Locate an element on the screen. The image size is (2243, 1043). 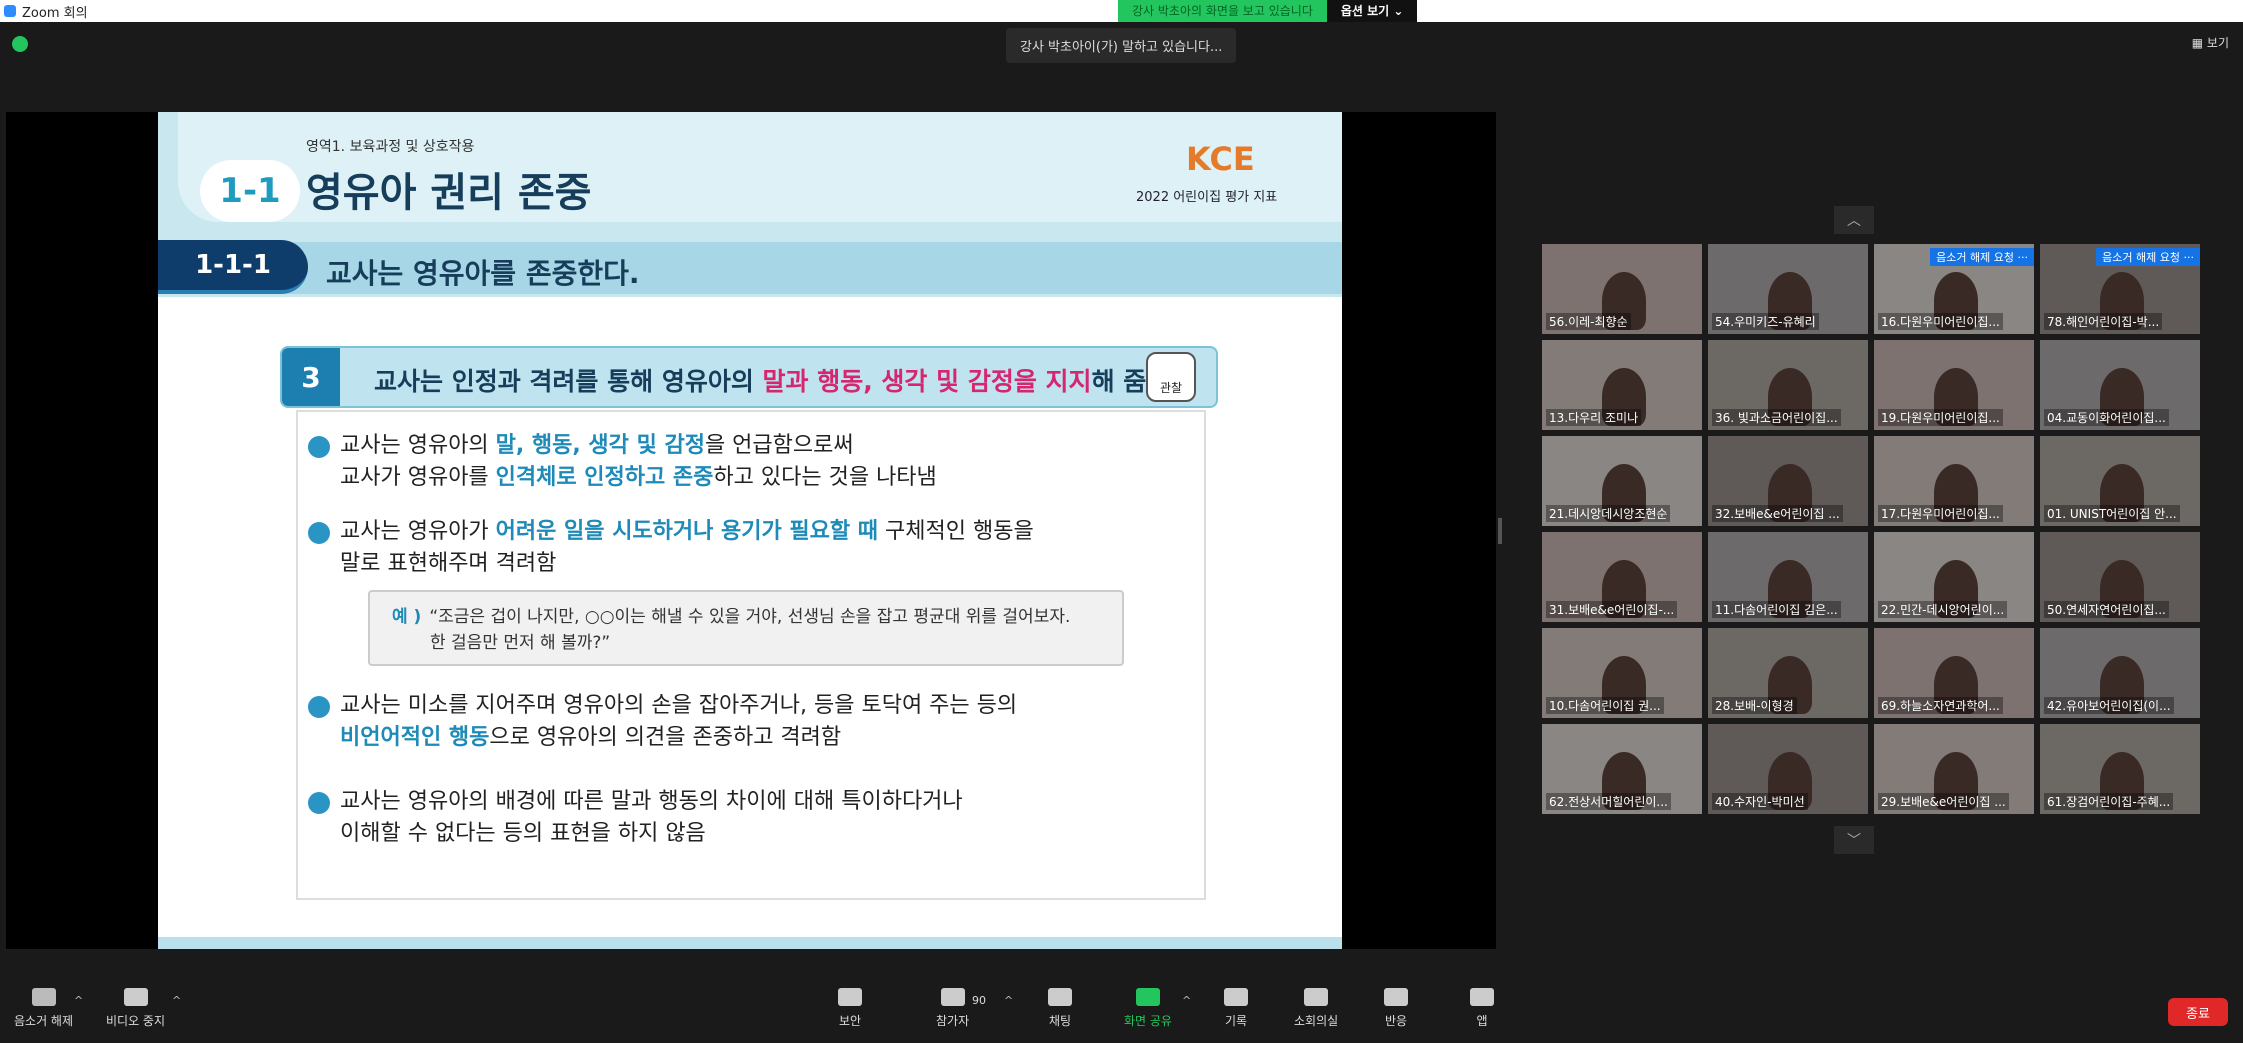
people-icon is located at coordinates (952, 997).